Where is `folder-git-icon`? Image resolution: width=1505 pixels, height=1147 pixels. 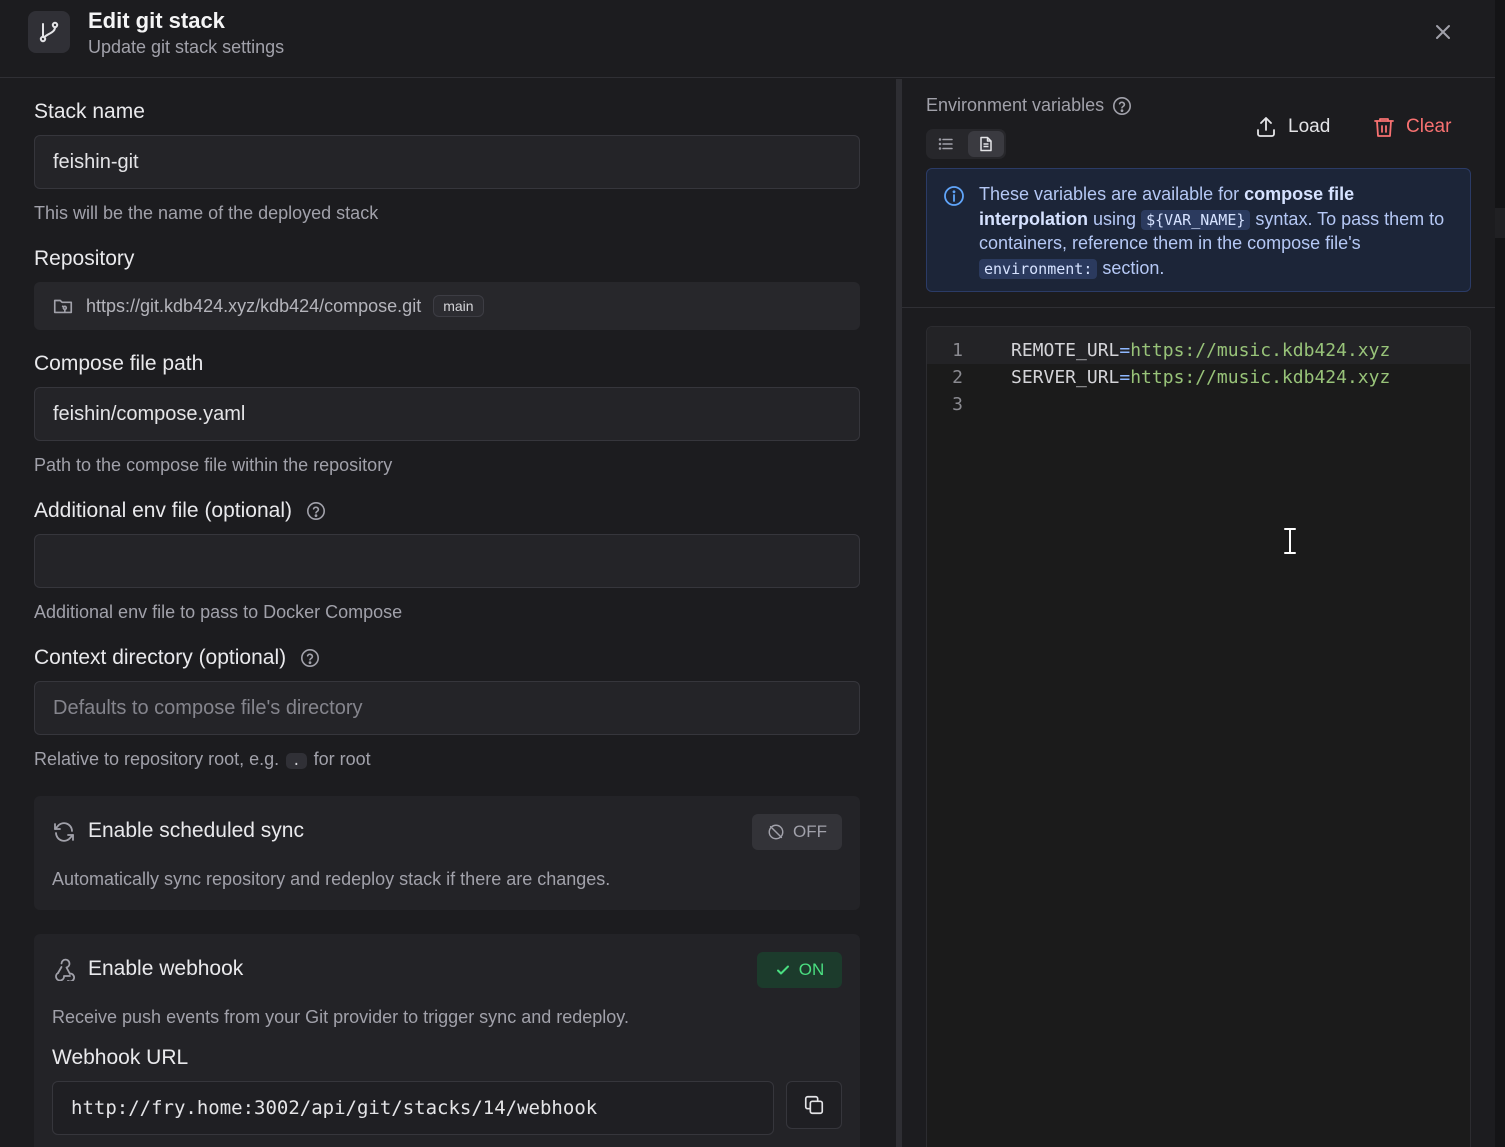
folder-git-icon is located at coordinates (63, 306).